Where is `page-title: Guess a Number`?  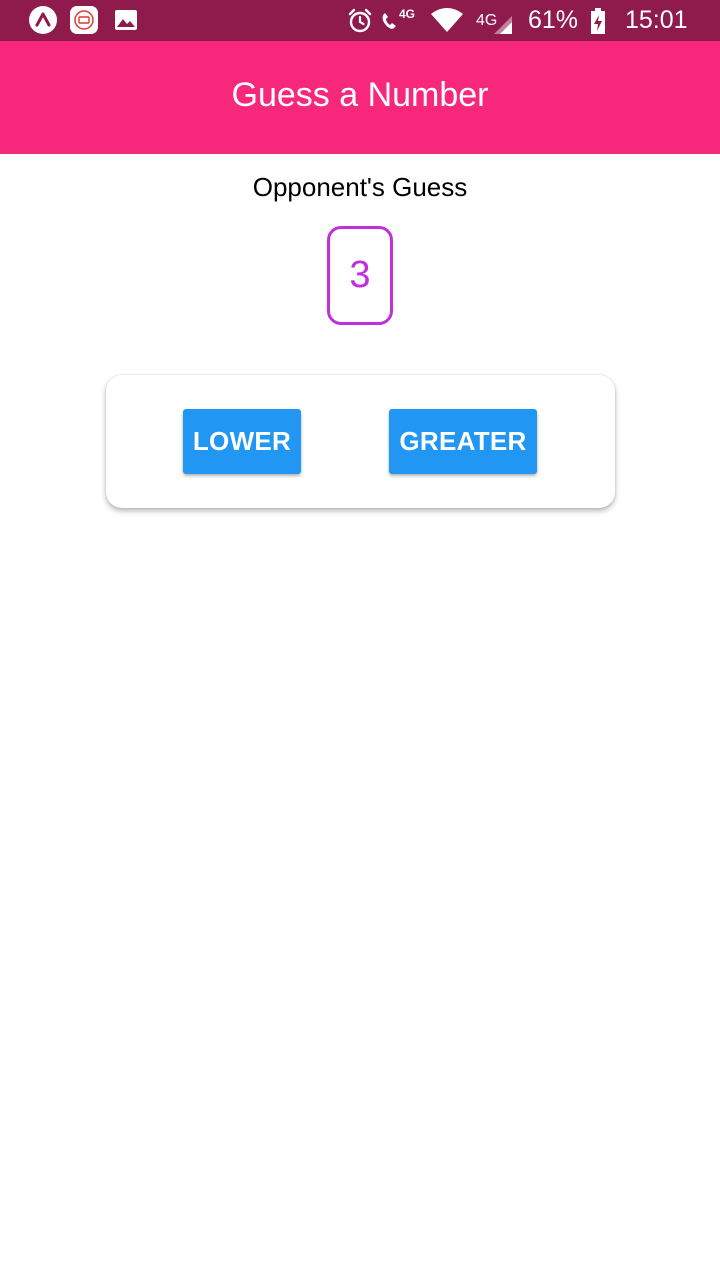 page-title: Guess a Number is located at coordinates (360, 95).